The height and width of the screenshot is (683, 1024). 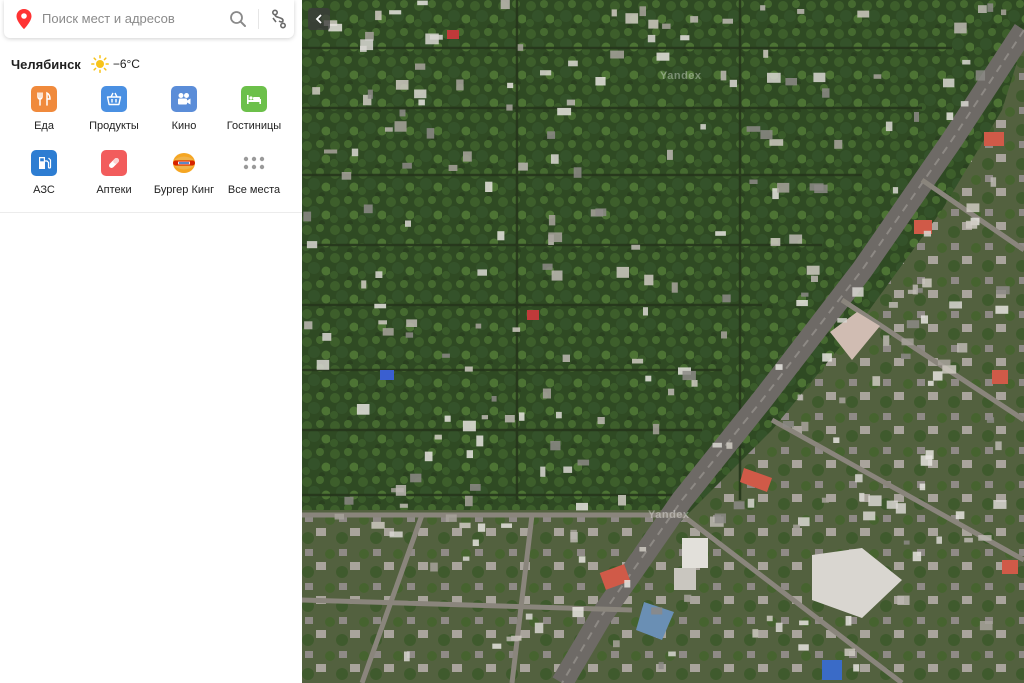 What do you see at coordinates (184, 111) in the screenshot?
I see `category-cinema: Кино` at bounding box center [184, 111].